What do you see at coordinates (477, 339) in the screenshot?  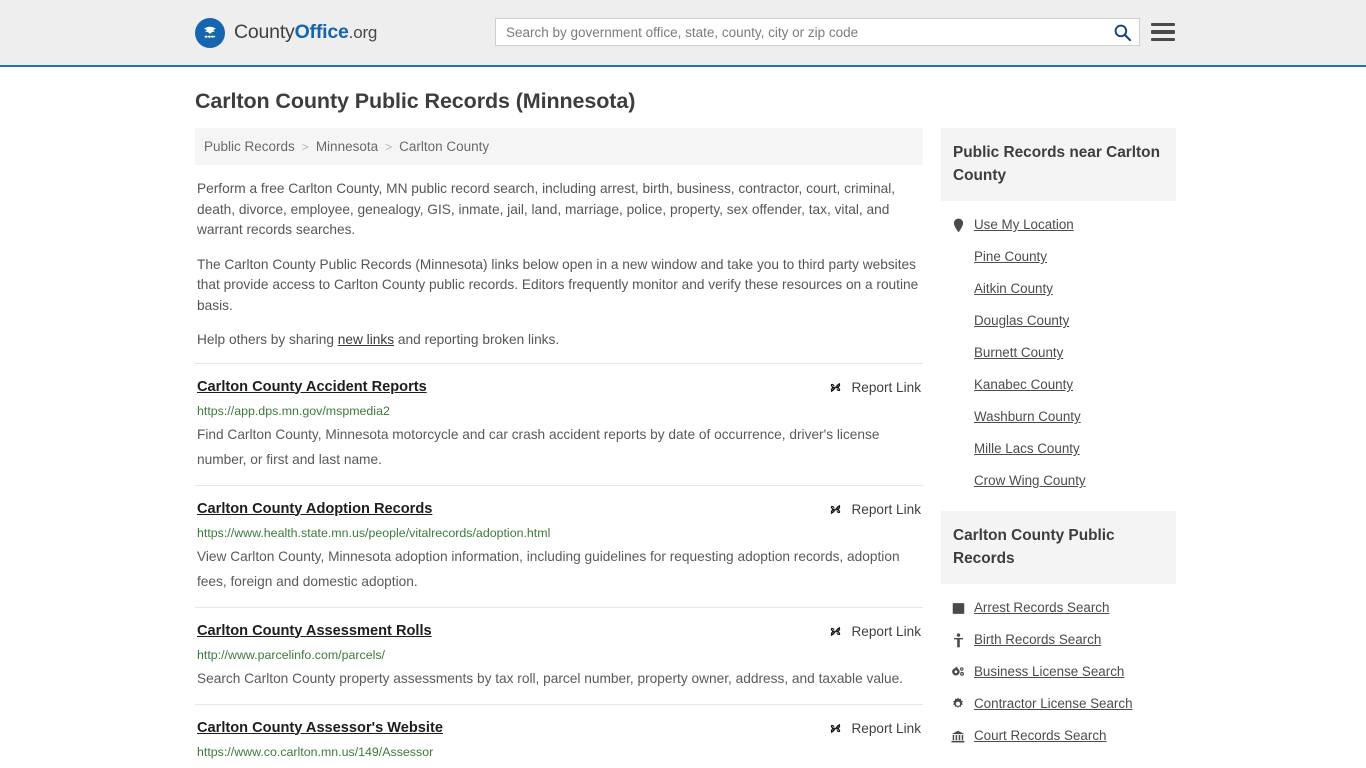 I see `help-suffix: and reporting broken links.` at bounding box center [477, 339].